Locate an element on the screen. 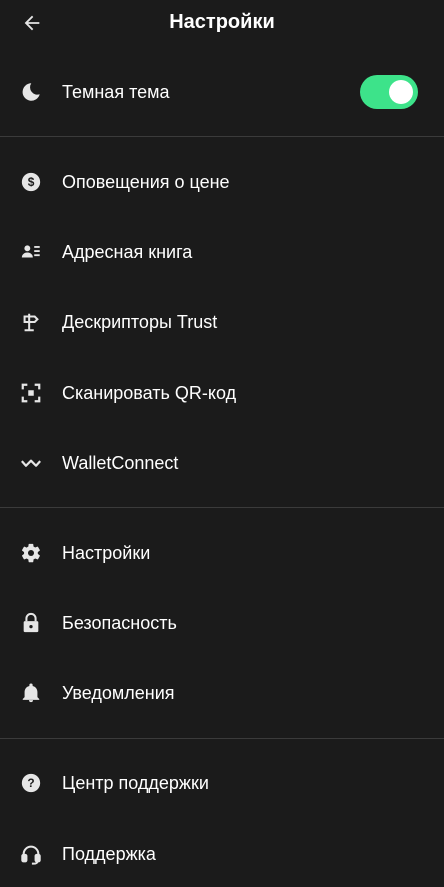 This screenshot has height=887, width=444. menu-item-label: Уведомления is located at coordinates (118, 693).